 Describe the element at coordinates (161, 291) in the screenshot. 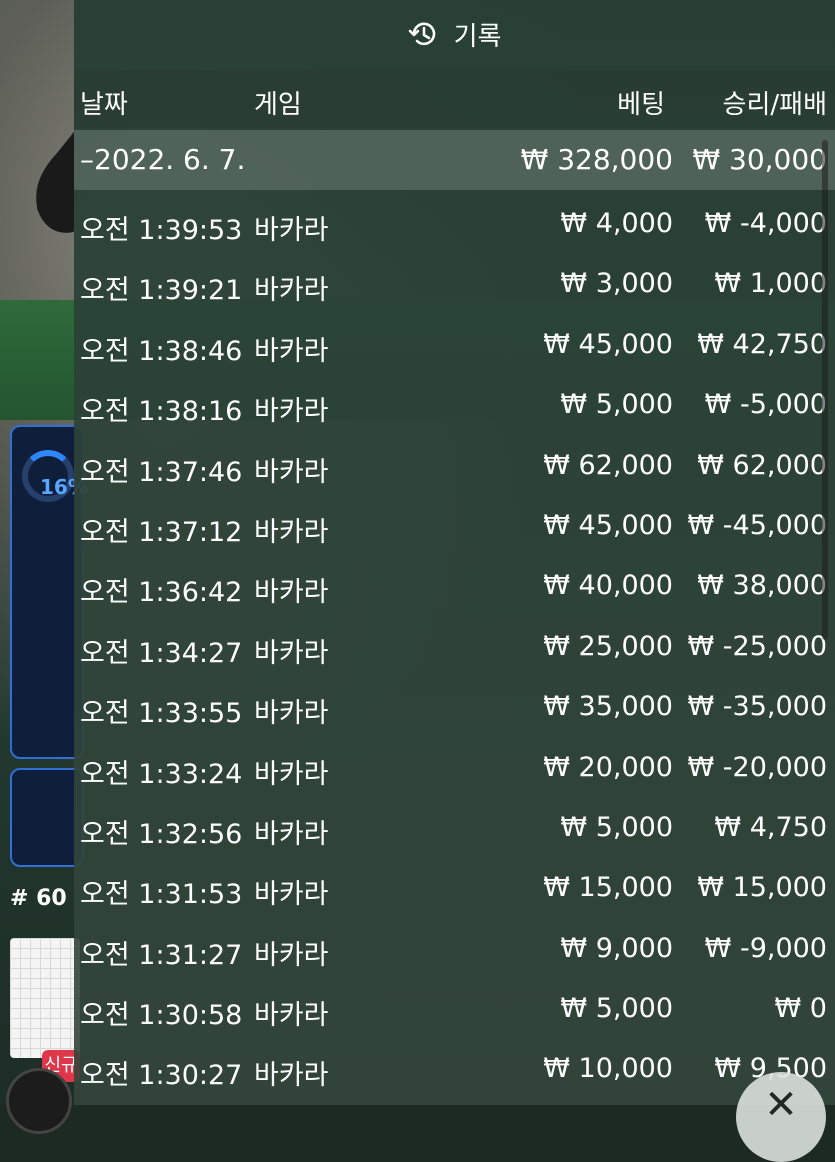

I see `row-time: 오전 1:39:21` at that location.